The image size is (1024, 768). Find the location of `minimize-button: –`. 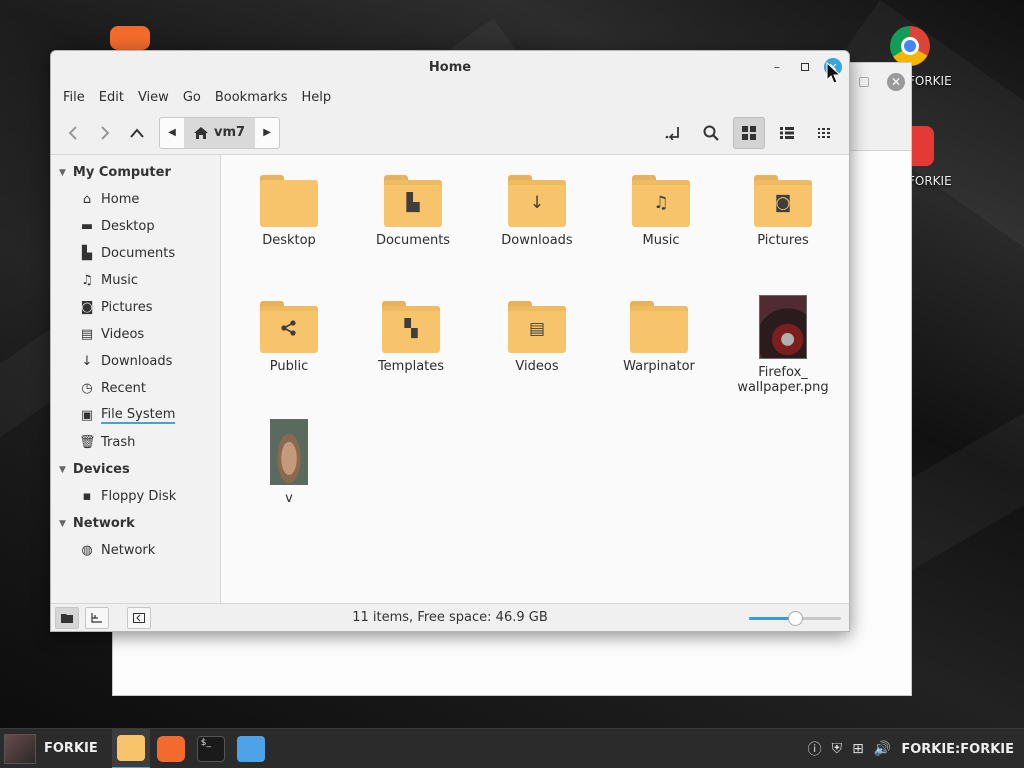

minimize-button: – is located at coordinates (777, 67).